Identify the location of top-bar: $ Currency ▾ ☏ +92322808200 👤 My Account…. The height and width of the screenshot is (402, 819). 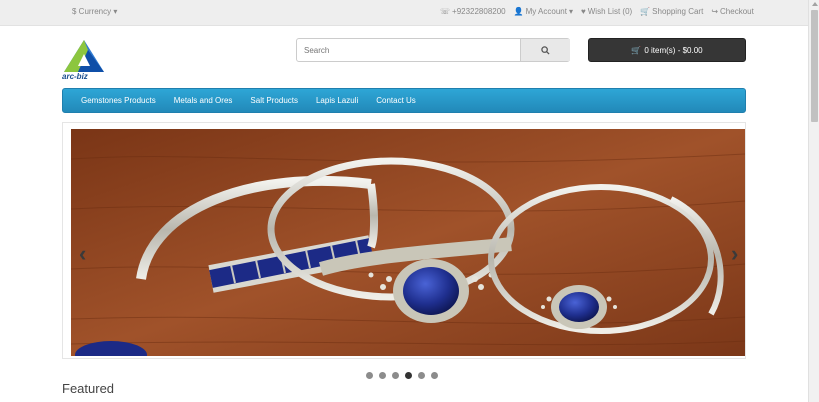
(404, 13).